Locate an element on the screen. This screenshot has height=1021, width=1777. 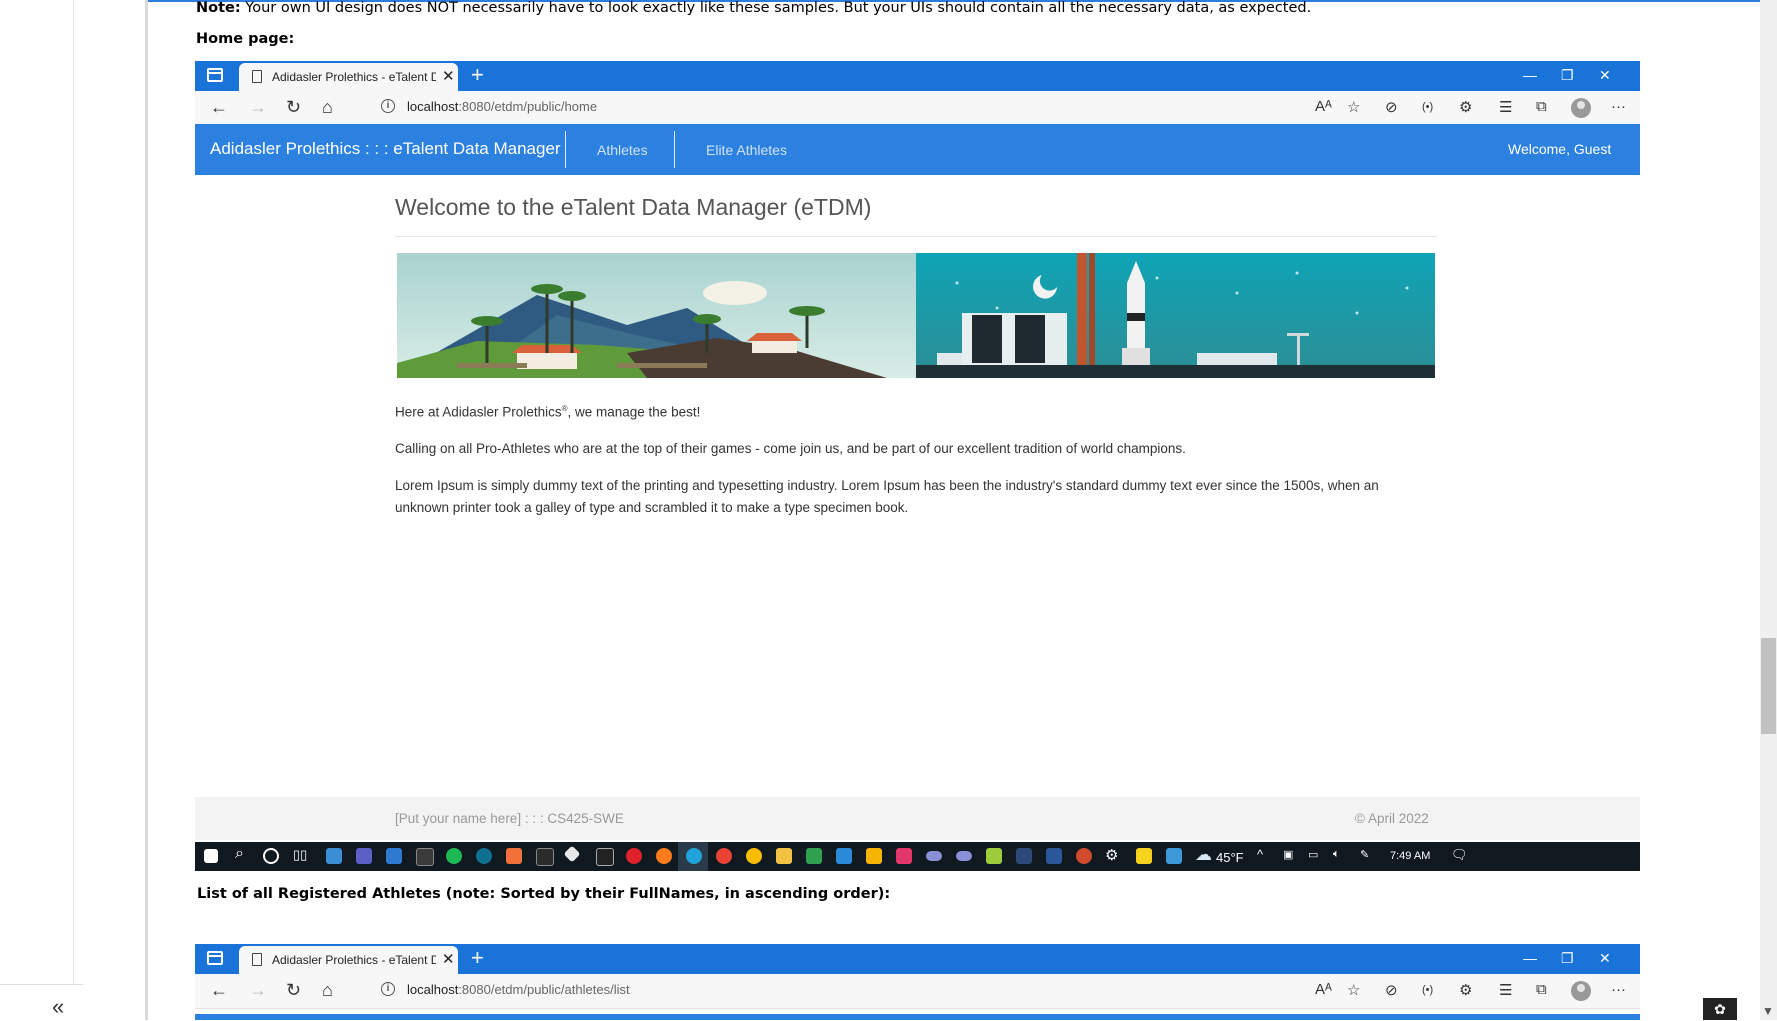
weather-icon: ☁ is located at coordinates (1203, 855).